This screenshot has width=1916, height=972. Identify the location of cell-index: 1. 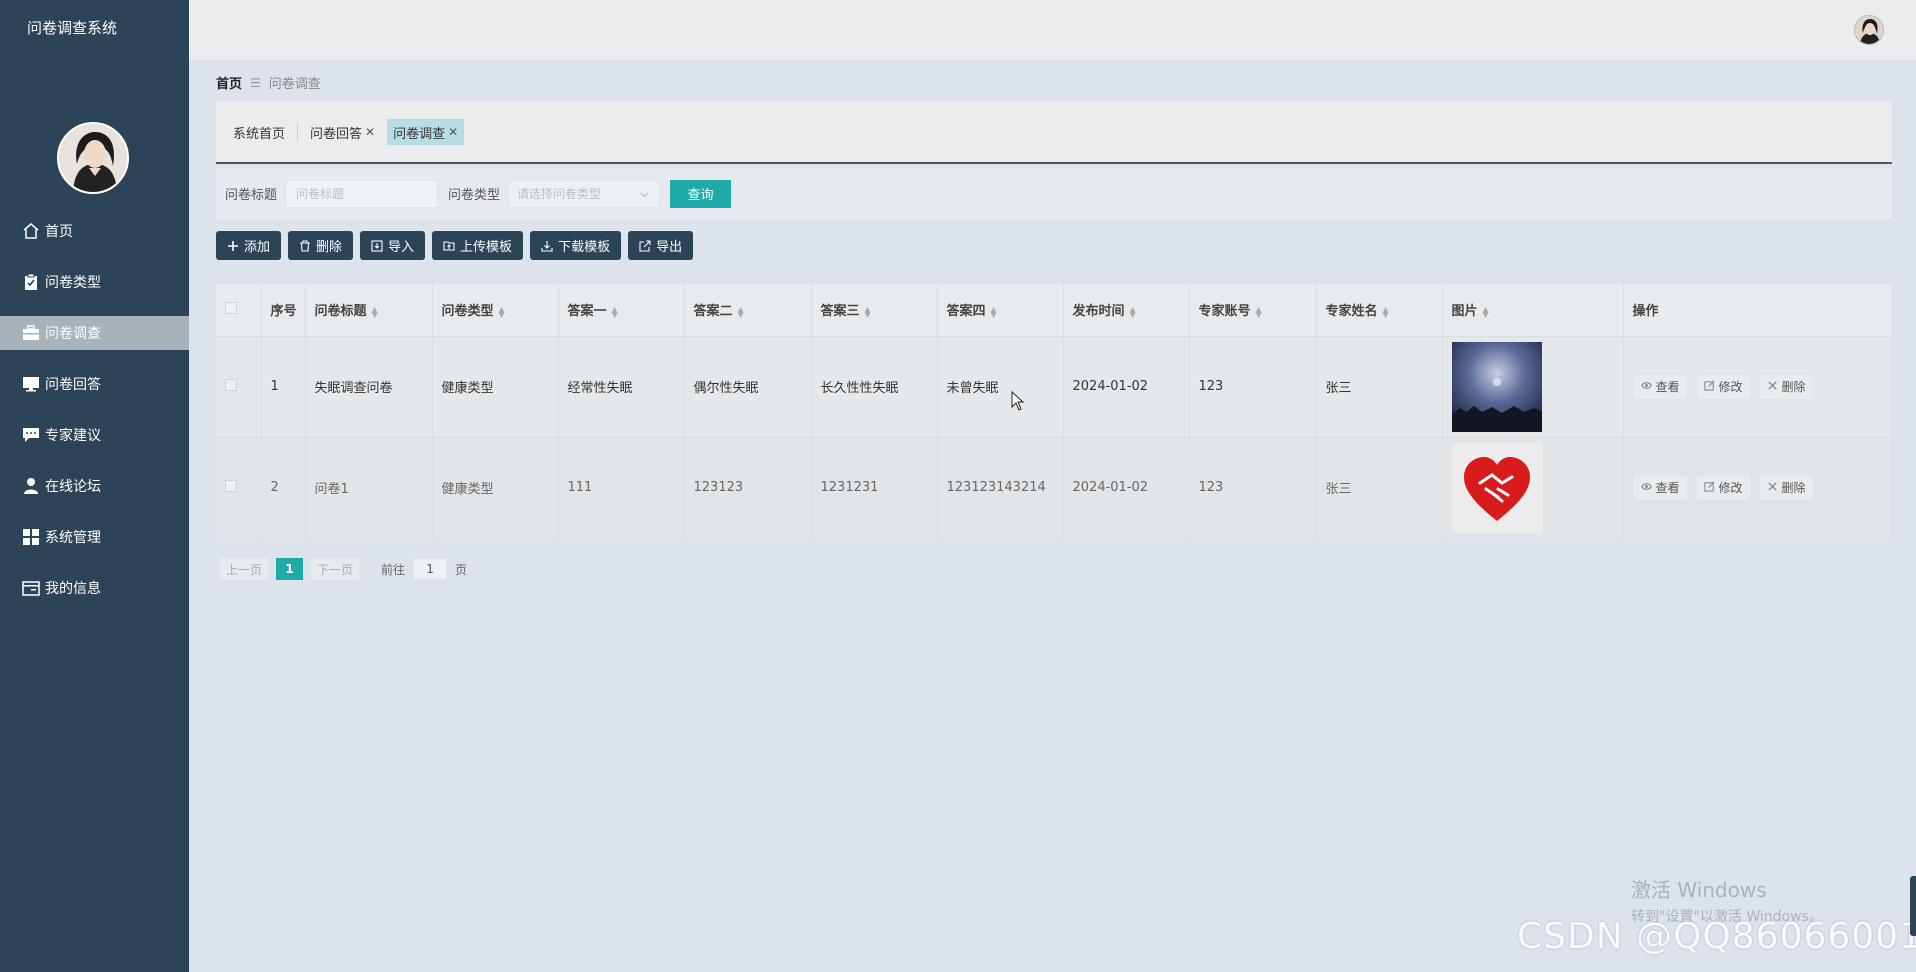
(283, 386).